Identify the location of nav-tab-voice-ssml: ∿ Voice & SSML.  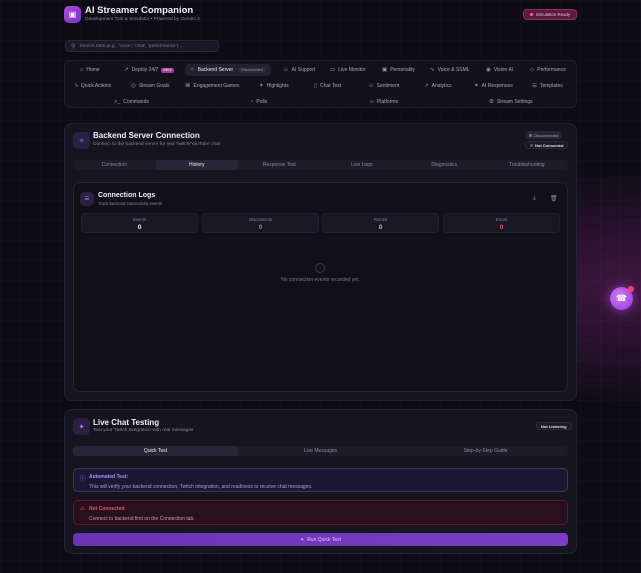
(450, 70).